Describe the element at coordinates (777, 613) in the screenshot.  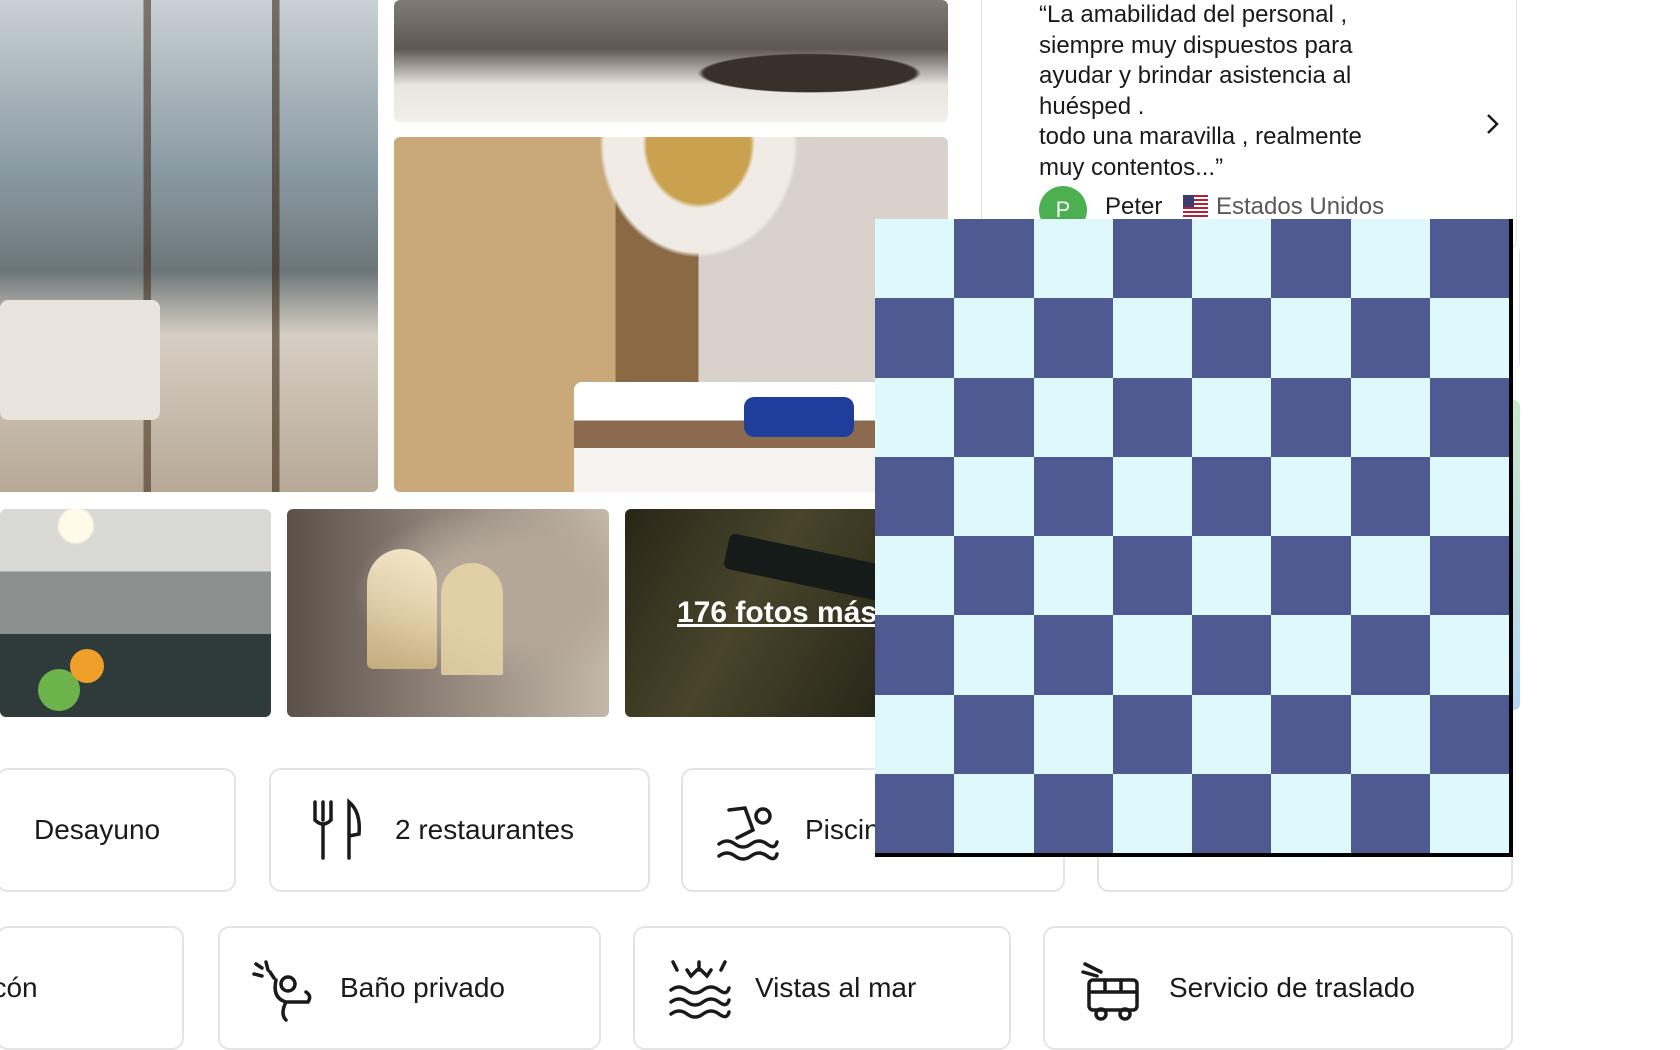
I see `more-photos-link: 176 fotos más` at that location.